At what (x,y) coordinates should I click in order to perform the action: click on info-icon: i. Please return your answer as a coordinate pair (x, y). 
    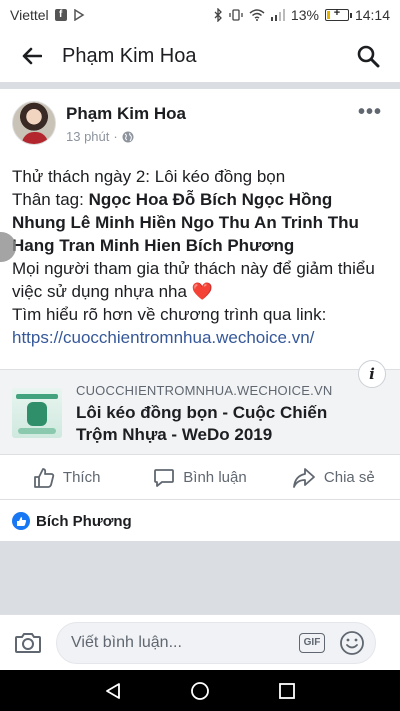
    Looking at the image, I should click on (372, 374).